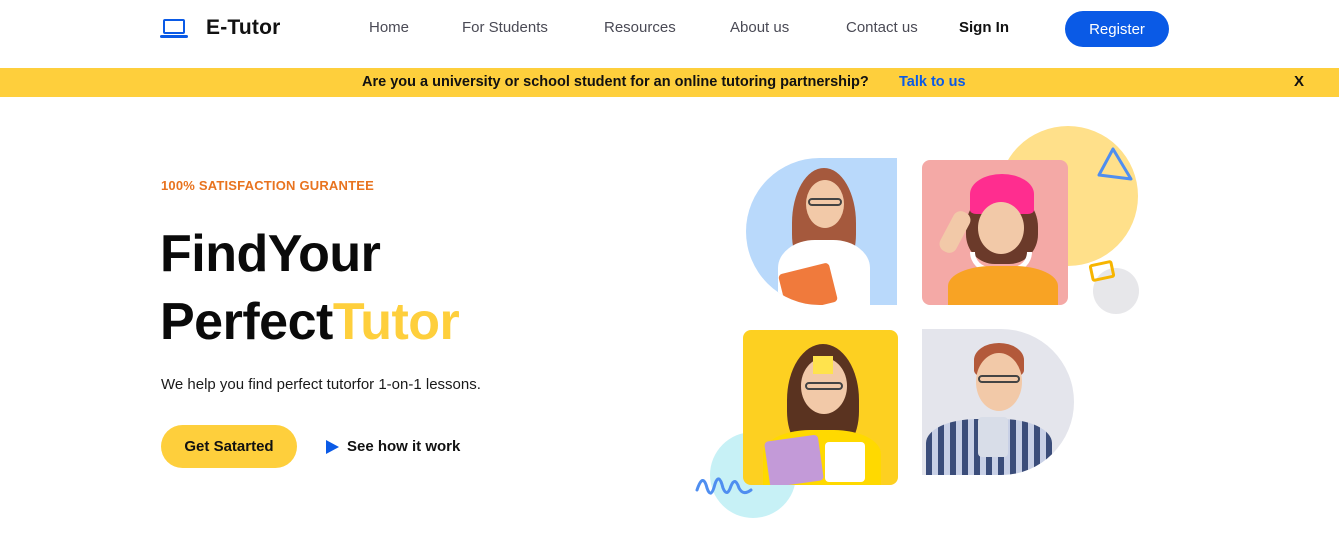 This screenshot has height=547, width=1339. Describe the element at coordinates (1299, 81) in the screenshot. I see `close-banner-button: X` at that location.